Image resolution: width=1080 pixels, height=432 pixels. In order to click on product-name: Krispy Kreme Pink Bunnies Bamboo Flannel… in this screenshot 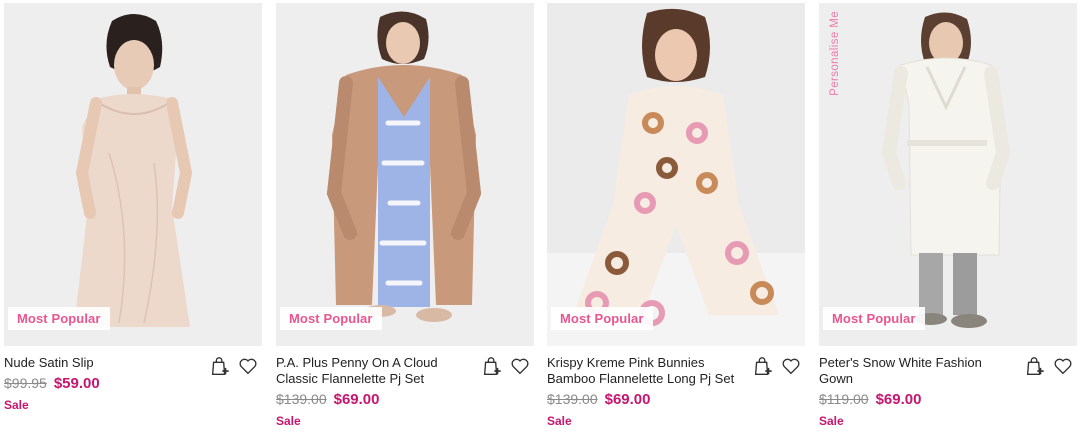, I will do `click(642, 371)`.